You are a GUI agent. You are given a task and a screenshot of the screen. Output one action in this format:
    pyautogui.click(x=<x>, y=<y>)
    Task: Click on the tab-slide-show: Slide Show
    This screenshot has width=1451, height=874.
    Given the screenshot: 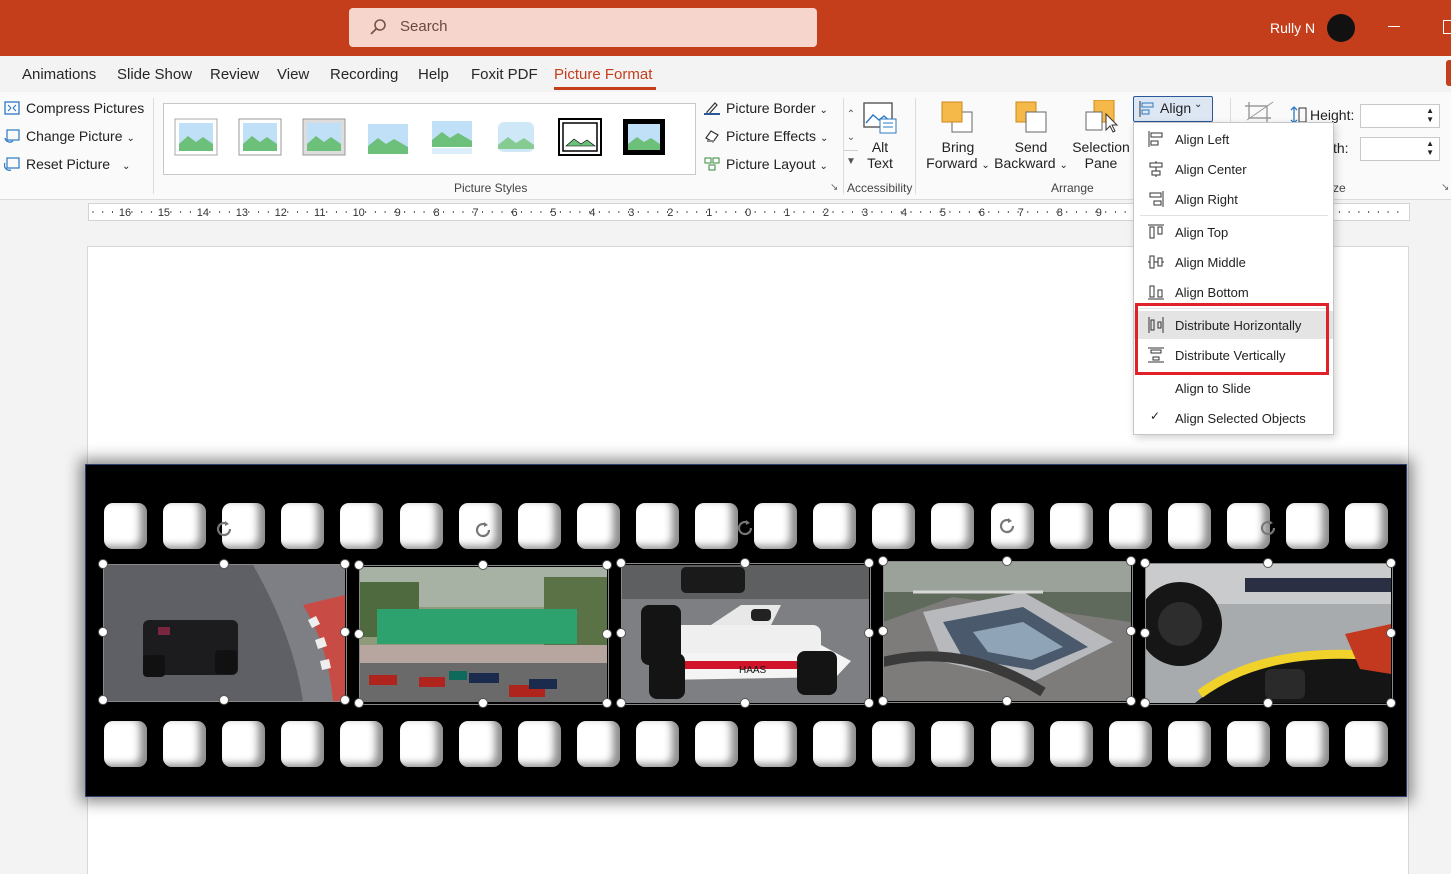 What is the action you would take?
    pyautogui.click(x=154, y=74)
    